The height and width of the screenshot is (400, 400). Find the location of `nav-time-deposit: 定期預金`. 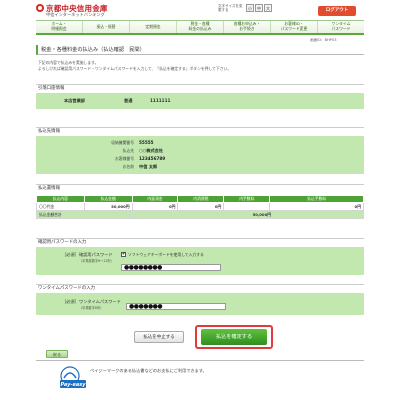

nav-time-deposit: 定期預金 is located at coordinates (153, 27).